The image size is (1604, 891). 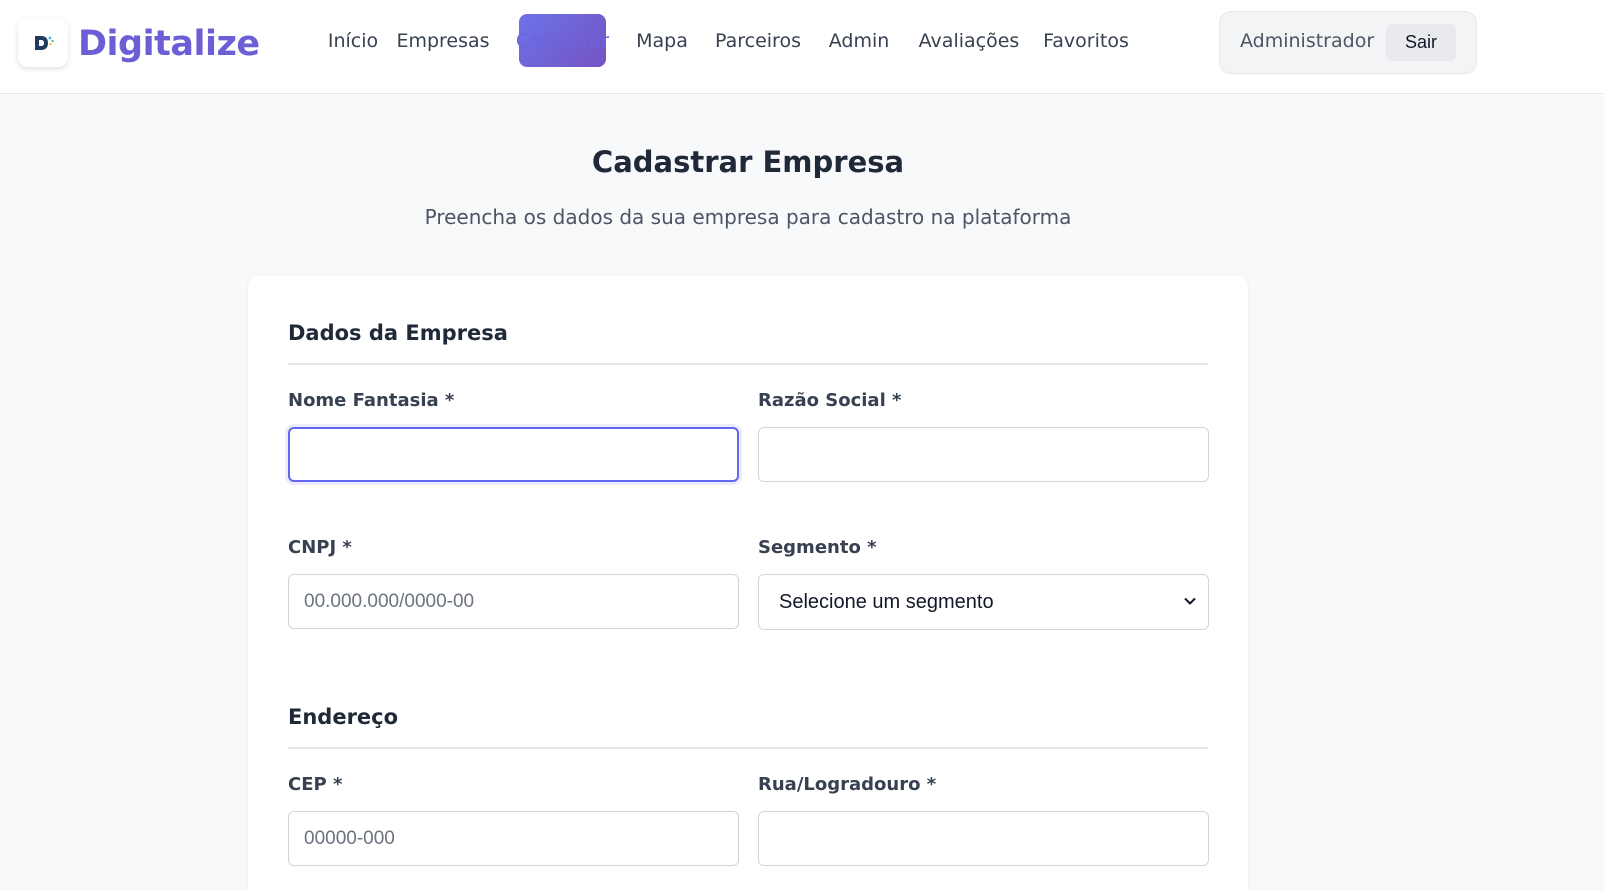 I want to click on segment-select: Selecione um segmento, so click(x=983, y=602).